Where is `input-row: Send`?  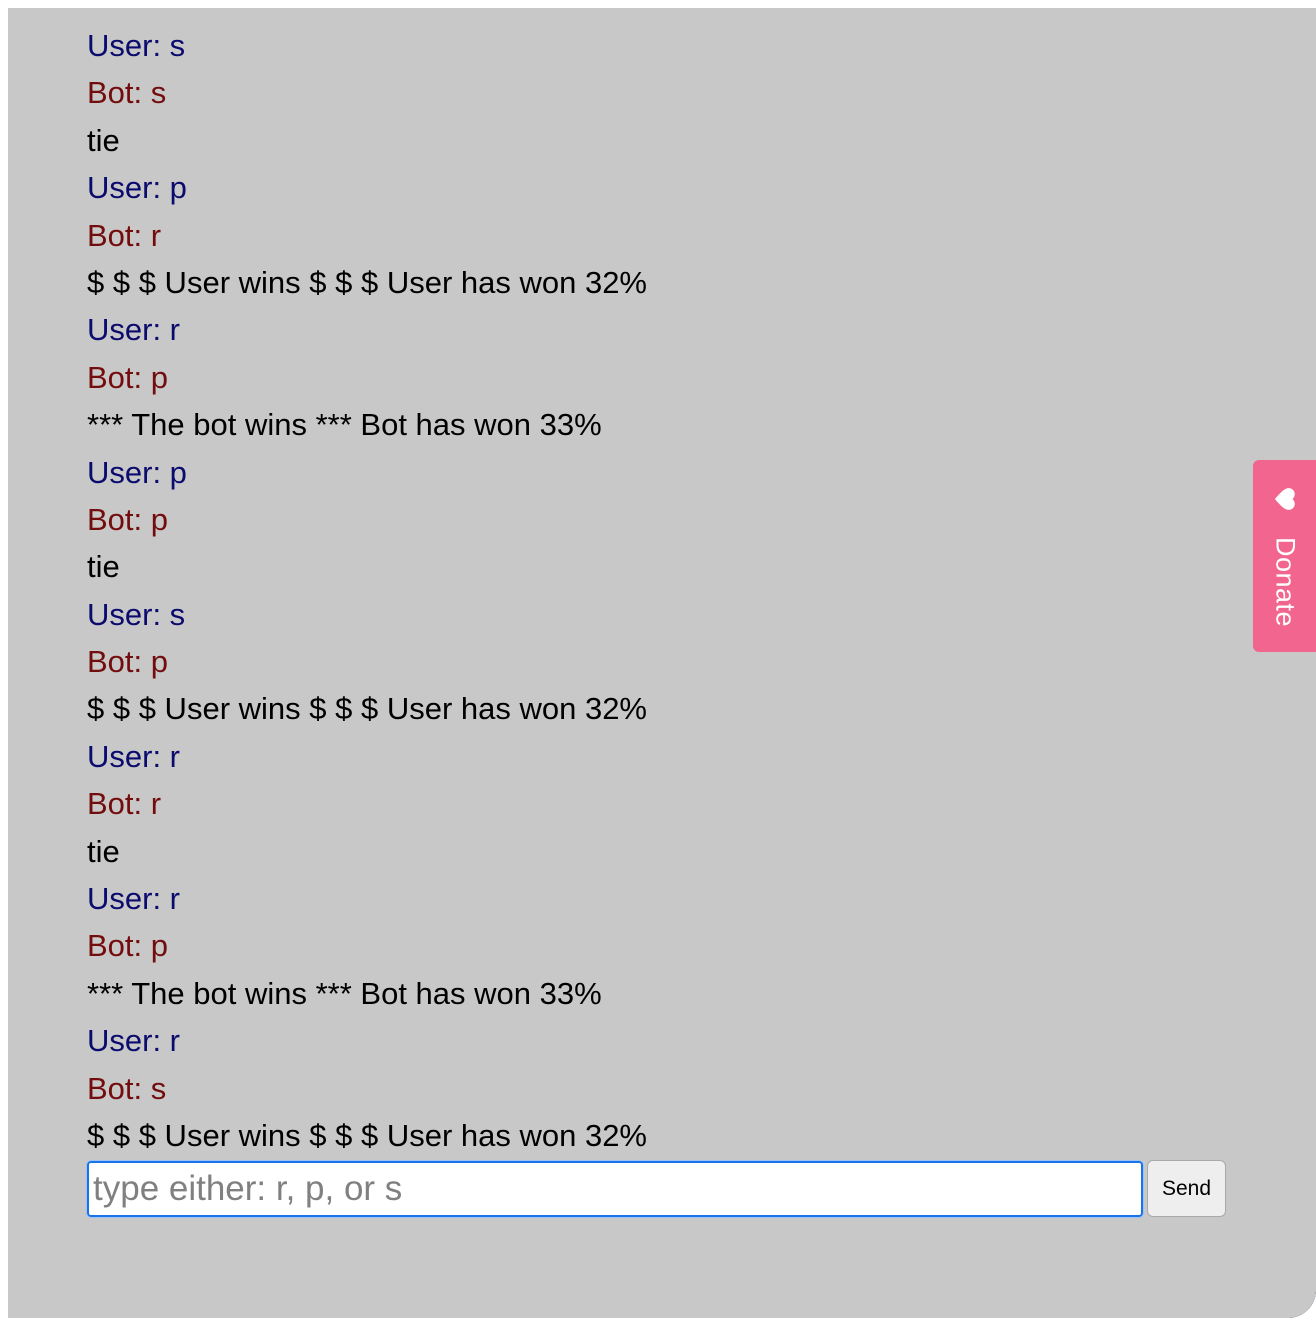 input-row: Send is located at coordinates (656, 1188).